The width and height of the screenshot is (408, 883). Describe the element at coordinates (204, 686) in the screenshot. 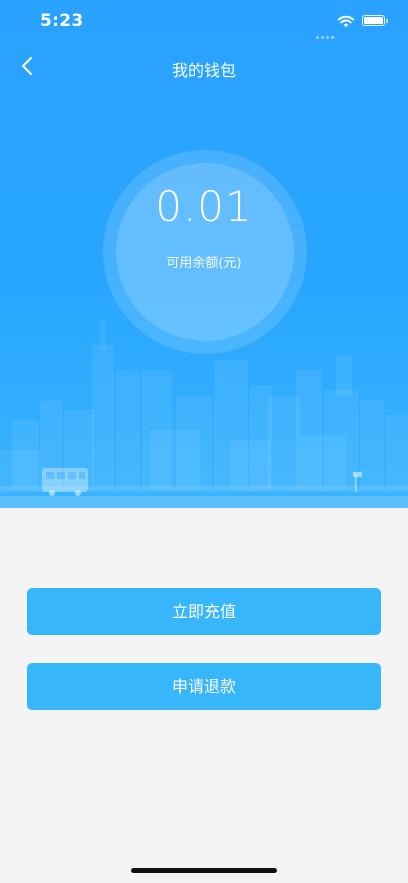

I see `refund-button: 申请退款` at that location.